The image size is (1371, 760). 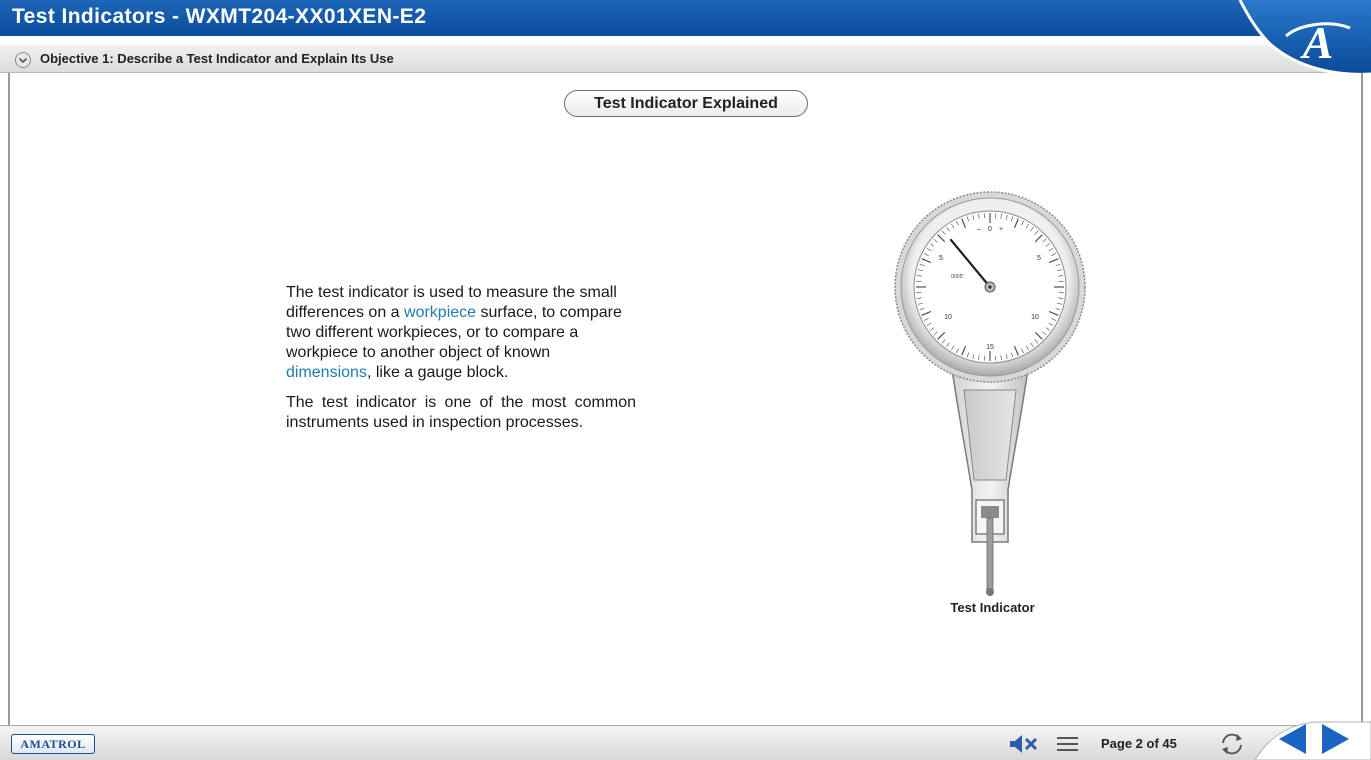 What do you see at coordinates (941, 258) in the screenshot?
I see `dial-left5-label: 5` at bounding box center [941, 258].